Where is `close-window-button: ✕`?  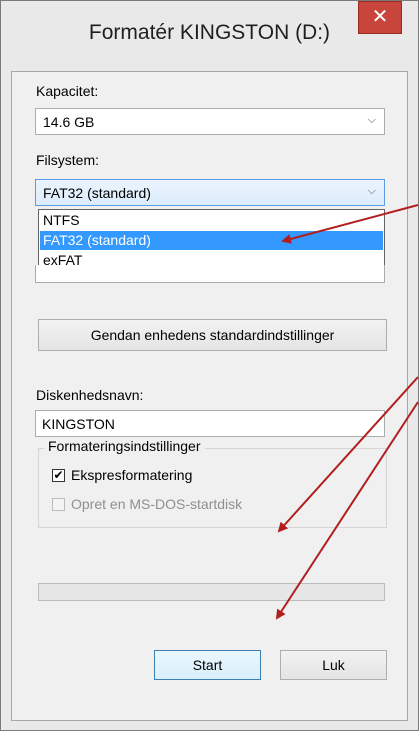 close-window-button: ✕ is located at coordinates (380, 17).